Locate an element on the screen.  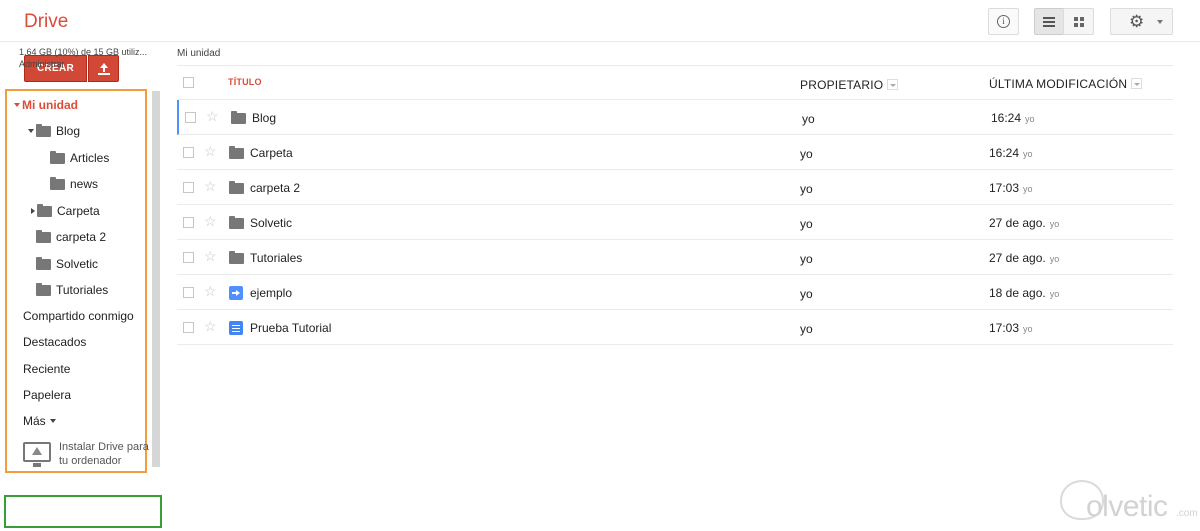
file-name: ejemplo is located at coordinates (271, 293).